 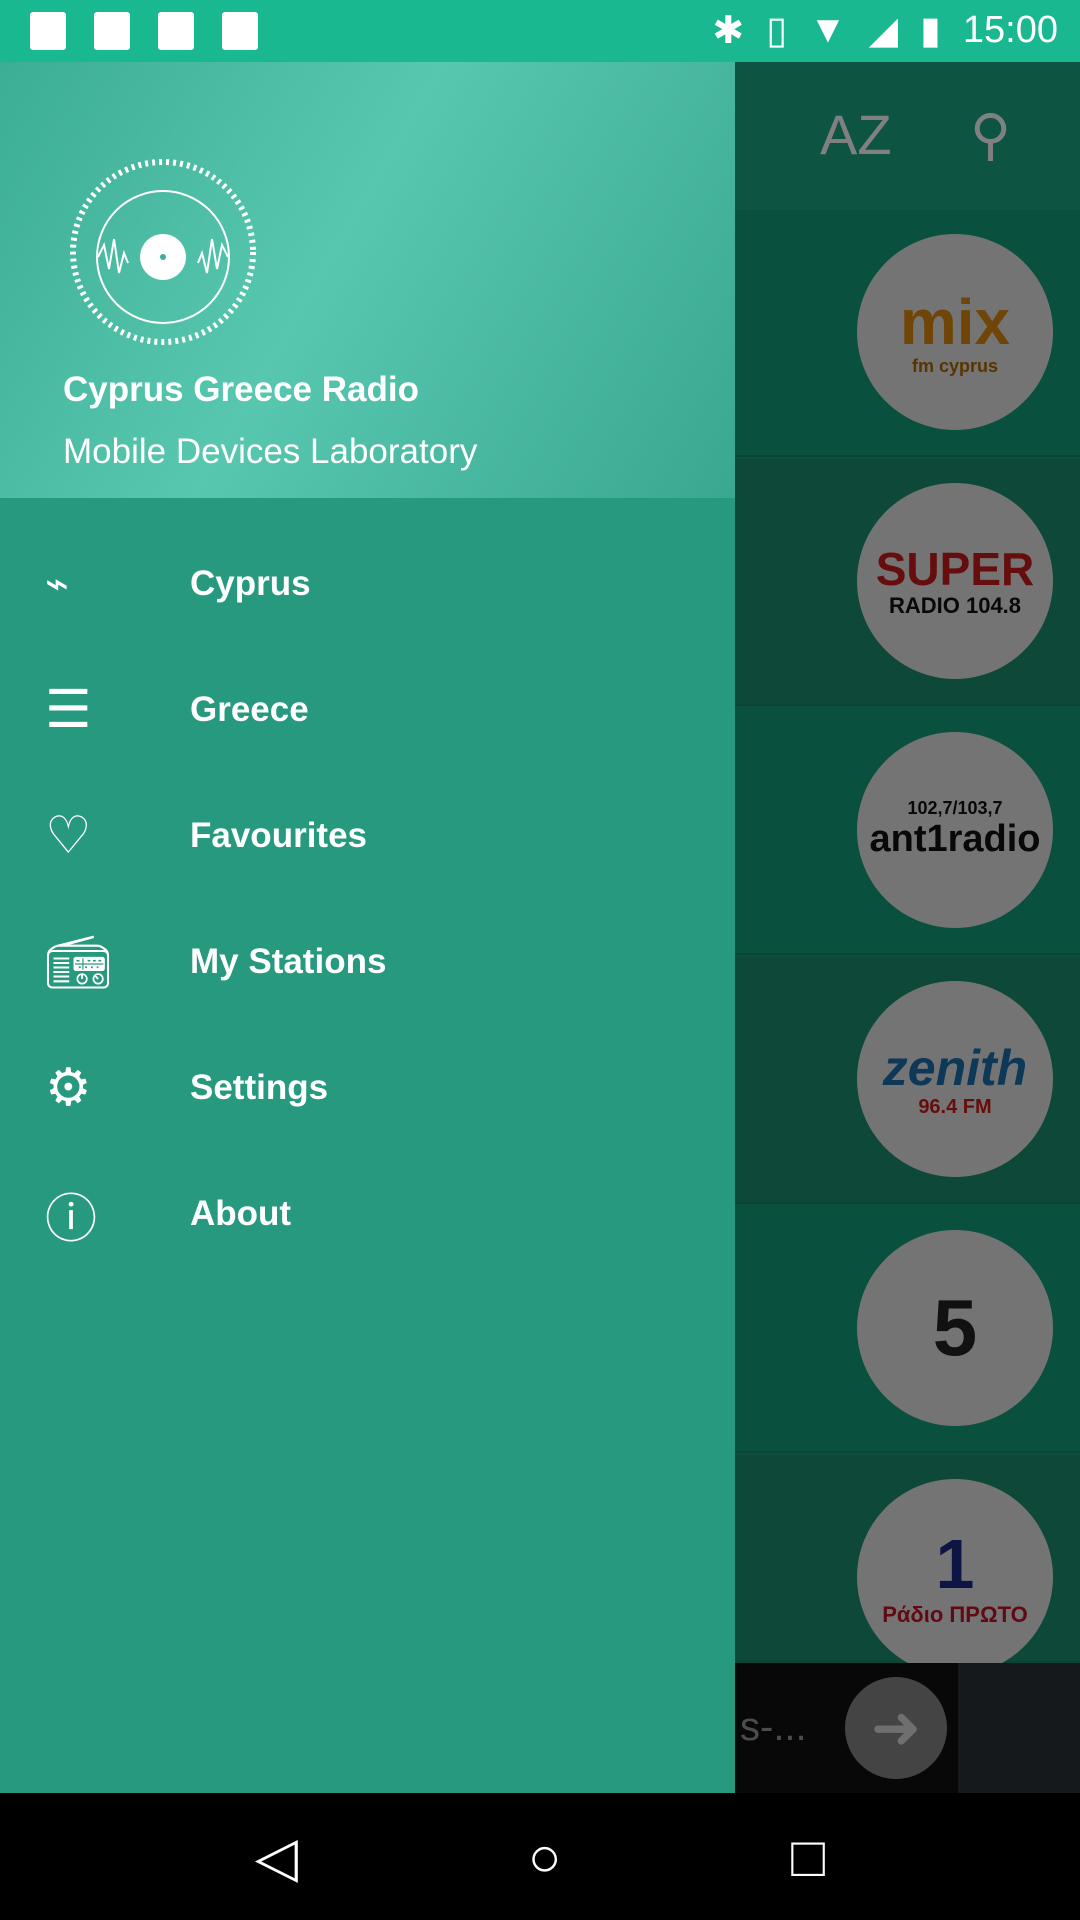 What do you see at coordinates (883, 31) in the screenshot?
I see `no-signal-icon: ◢` at bounding box center [883, 31].